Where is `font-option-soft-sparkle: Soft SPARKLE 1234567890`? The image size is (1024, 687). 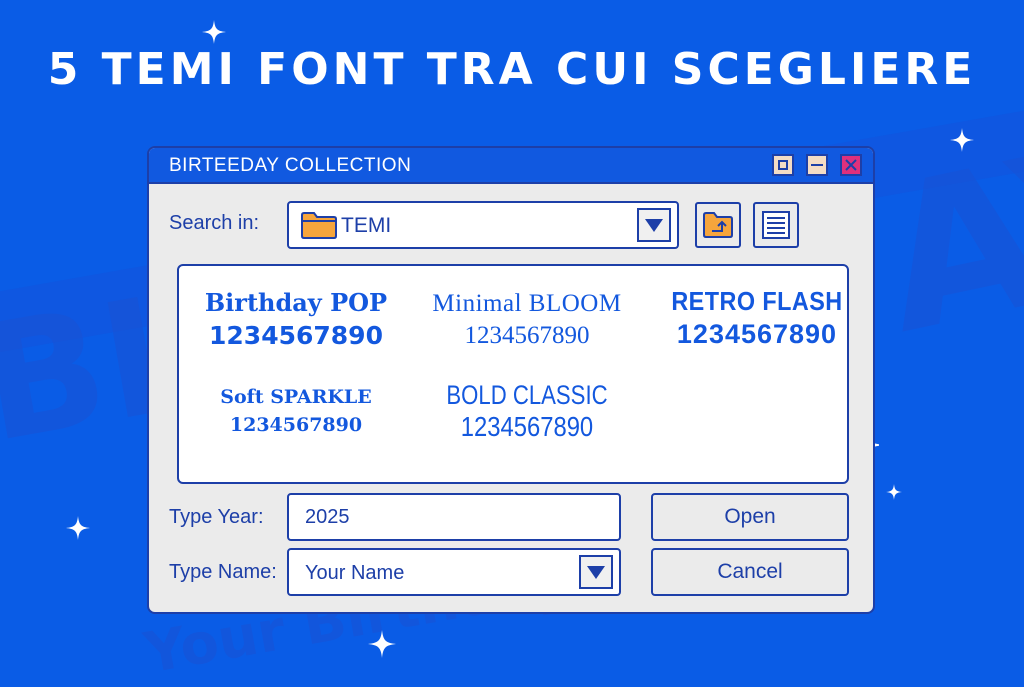
font-option-soft-sparkle: Soft SPARKLE 1234567890 is located at coordinates (296, 411).